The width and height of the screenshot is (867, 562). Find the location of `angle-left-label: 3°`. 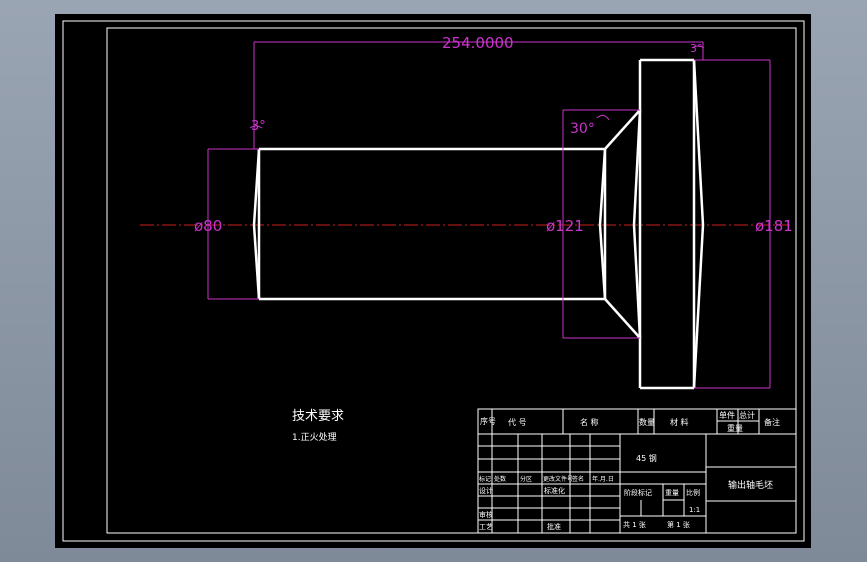

angle-left-label: 3° is located at coordinates (258, 126).